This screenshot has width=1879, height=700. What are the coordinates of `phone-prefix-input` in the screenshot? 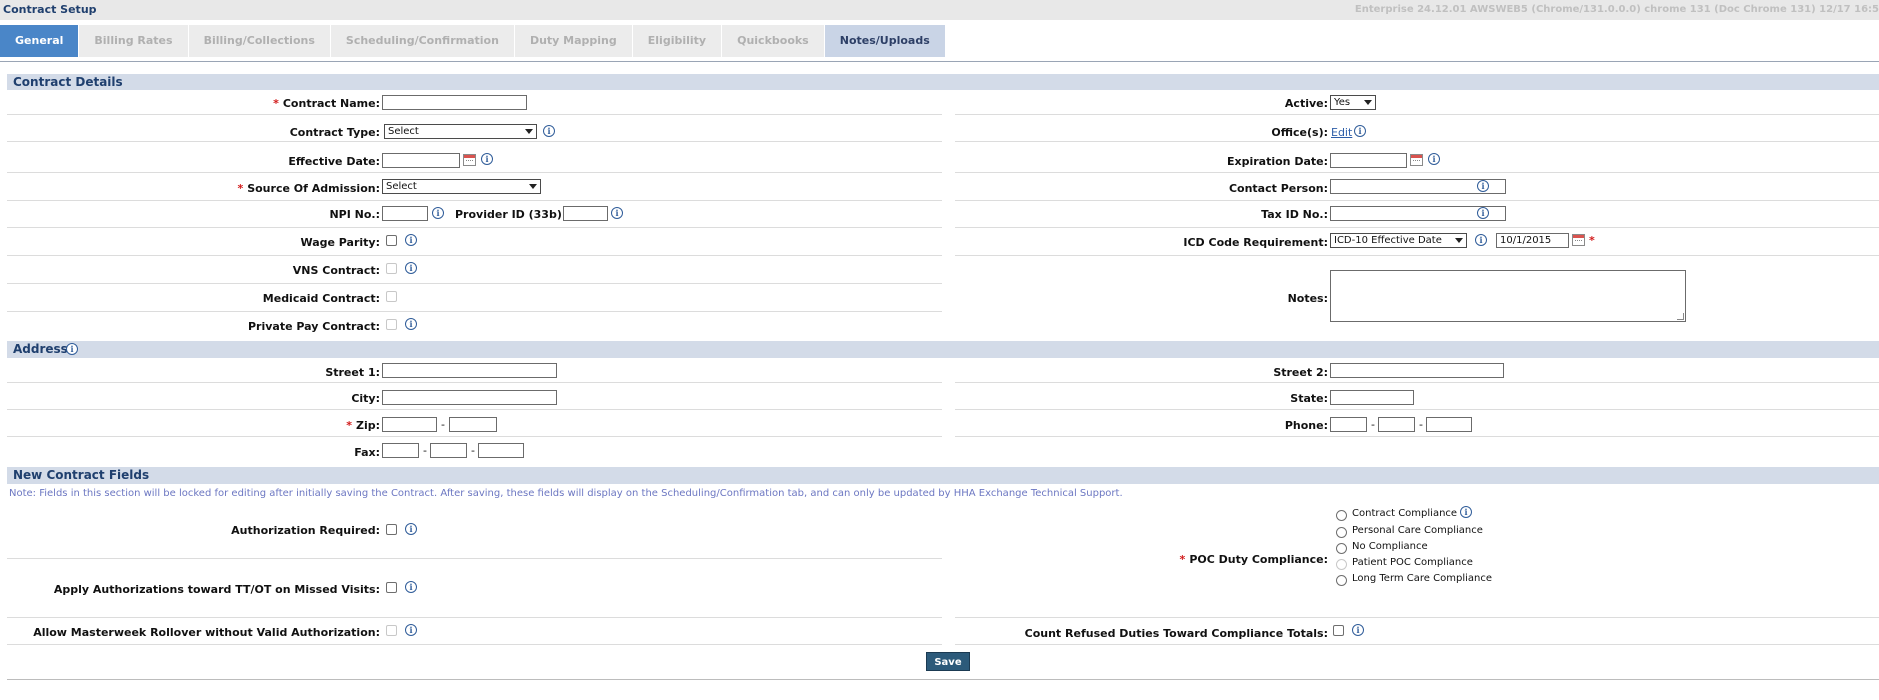 It's located at (1396, 424).